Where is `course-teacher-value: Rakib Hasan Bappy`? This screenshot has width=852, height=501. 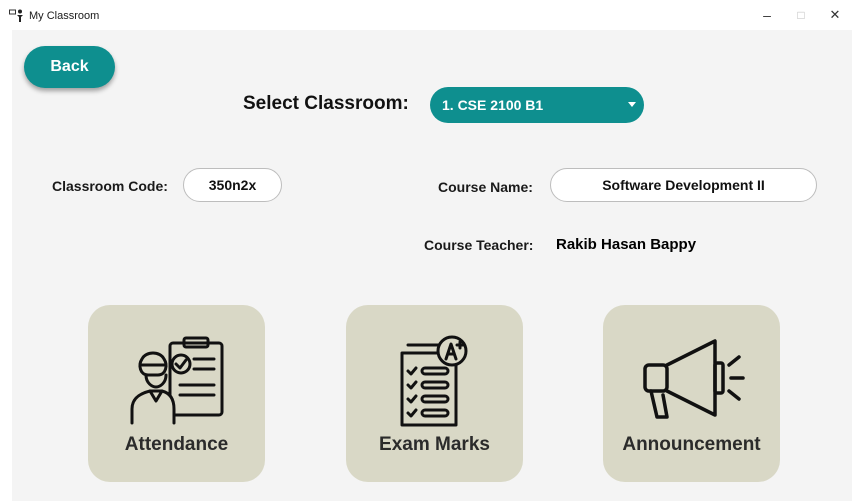
course-teacher-value: Rakib Hasan Bappy is located at coordinates (626, 244).